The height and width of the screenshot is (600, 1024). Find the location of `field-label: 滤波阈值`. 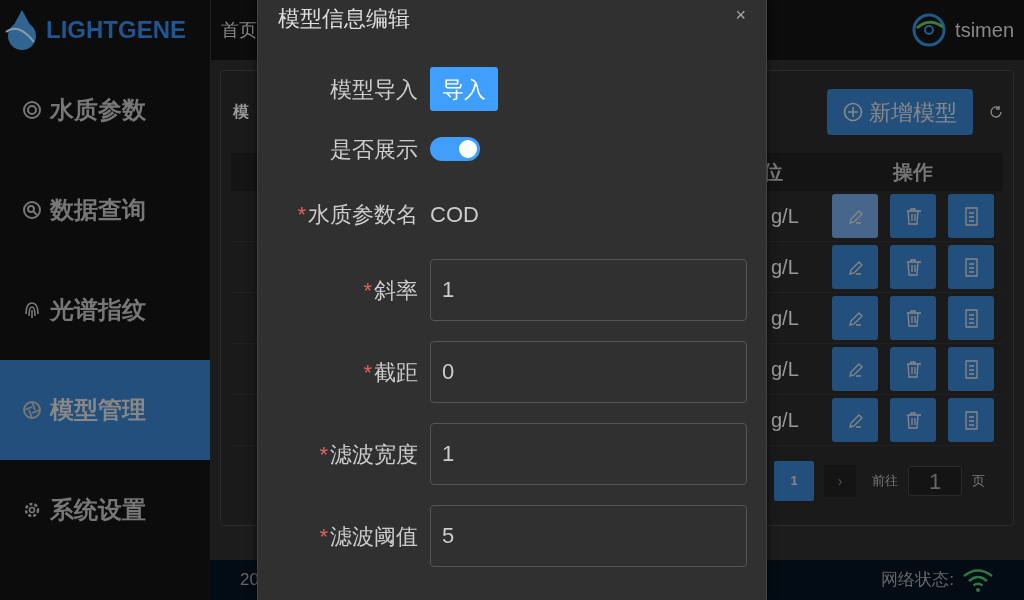

field-label: 滤波阈值 is located at coordinates (374, 536).